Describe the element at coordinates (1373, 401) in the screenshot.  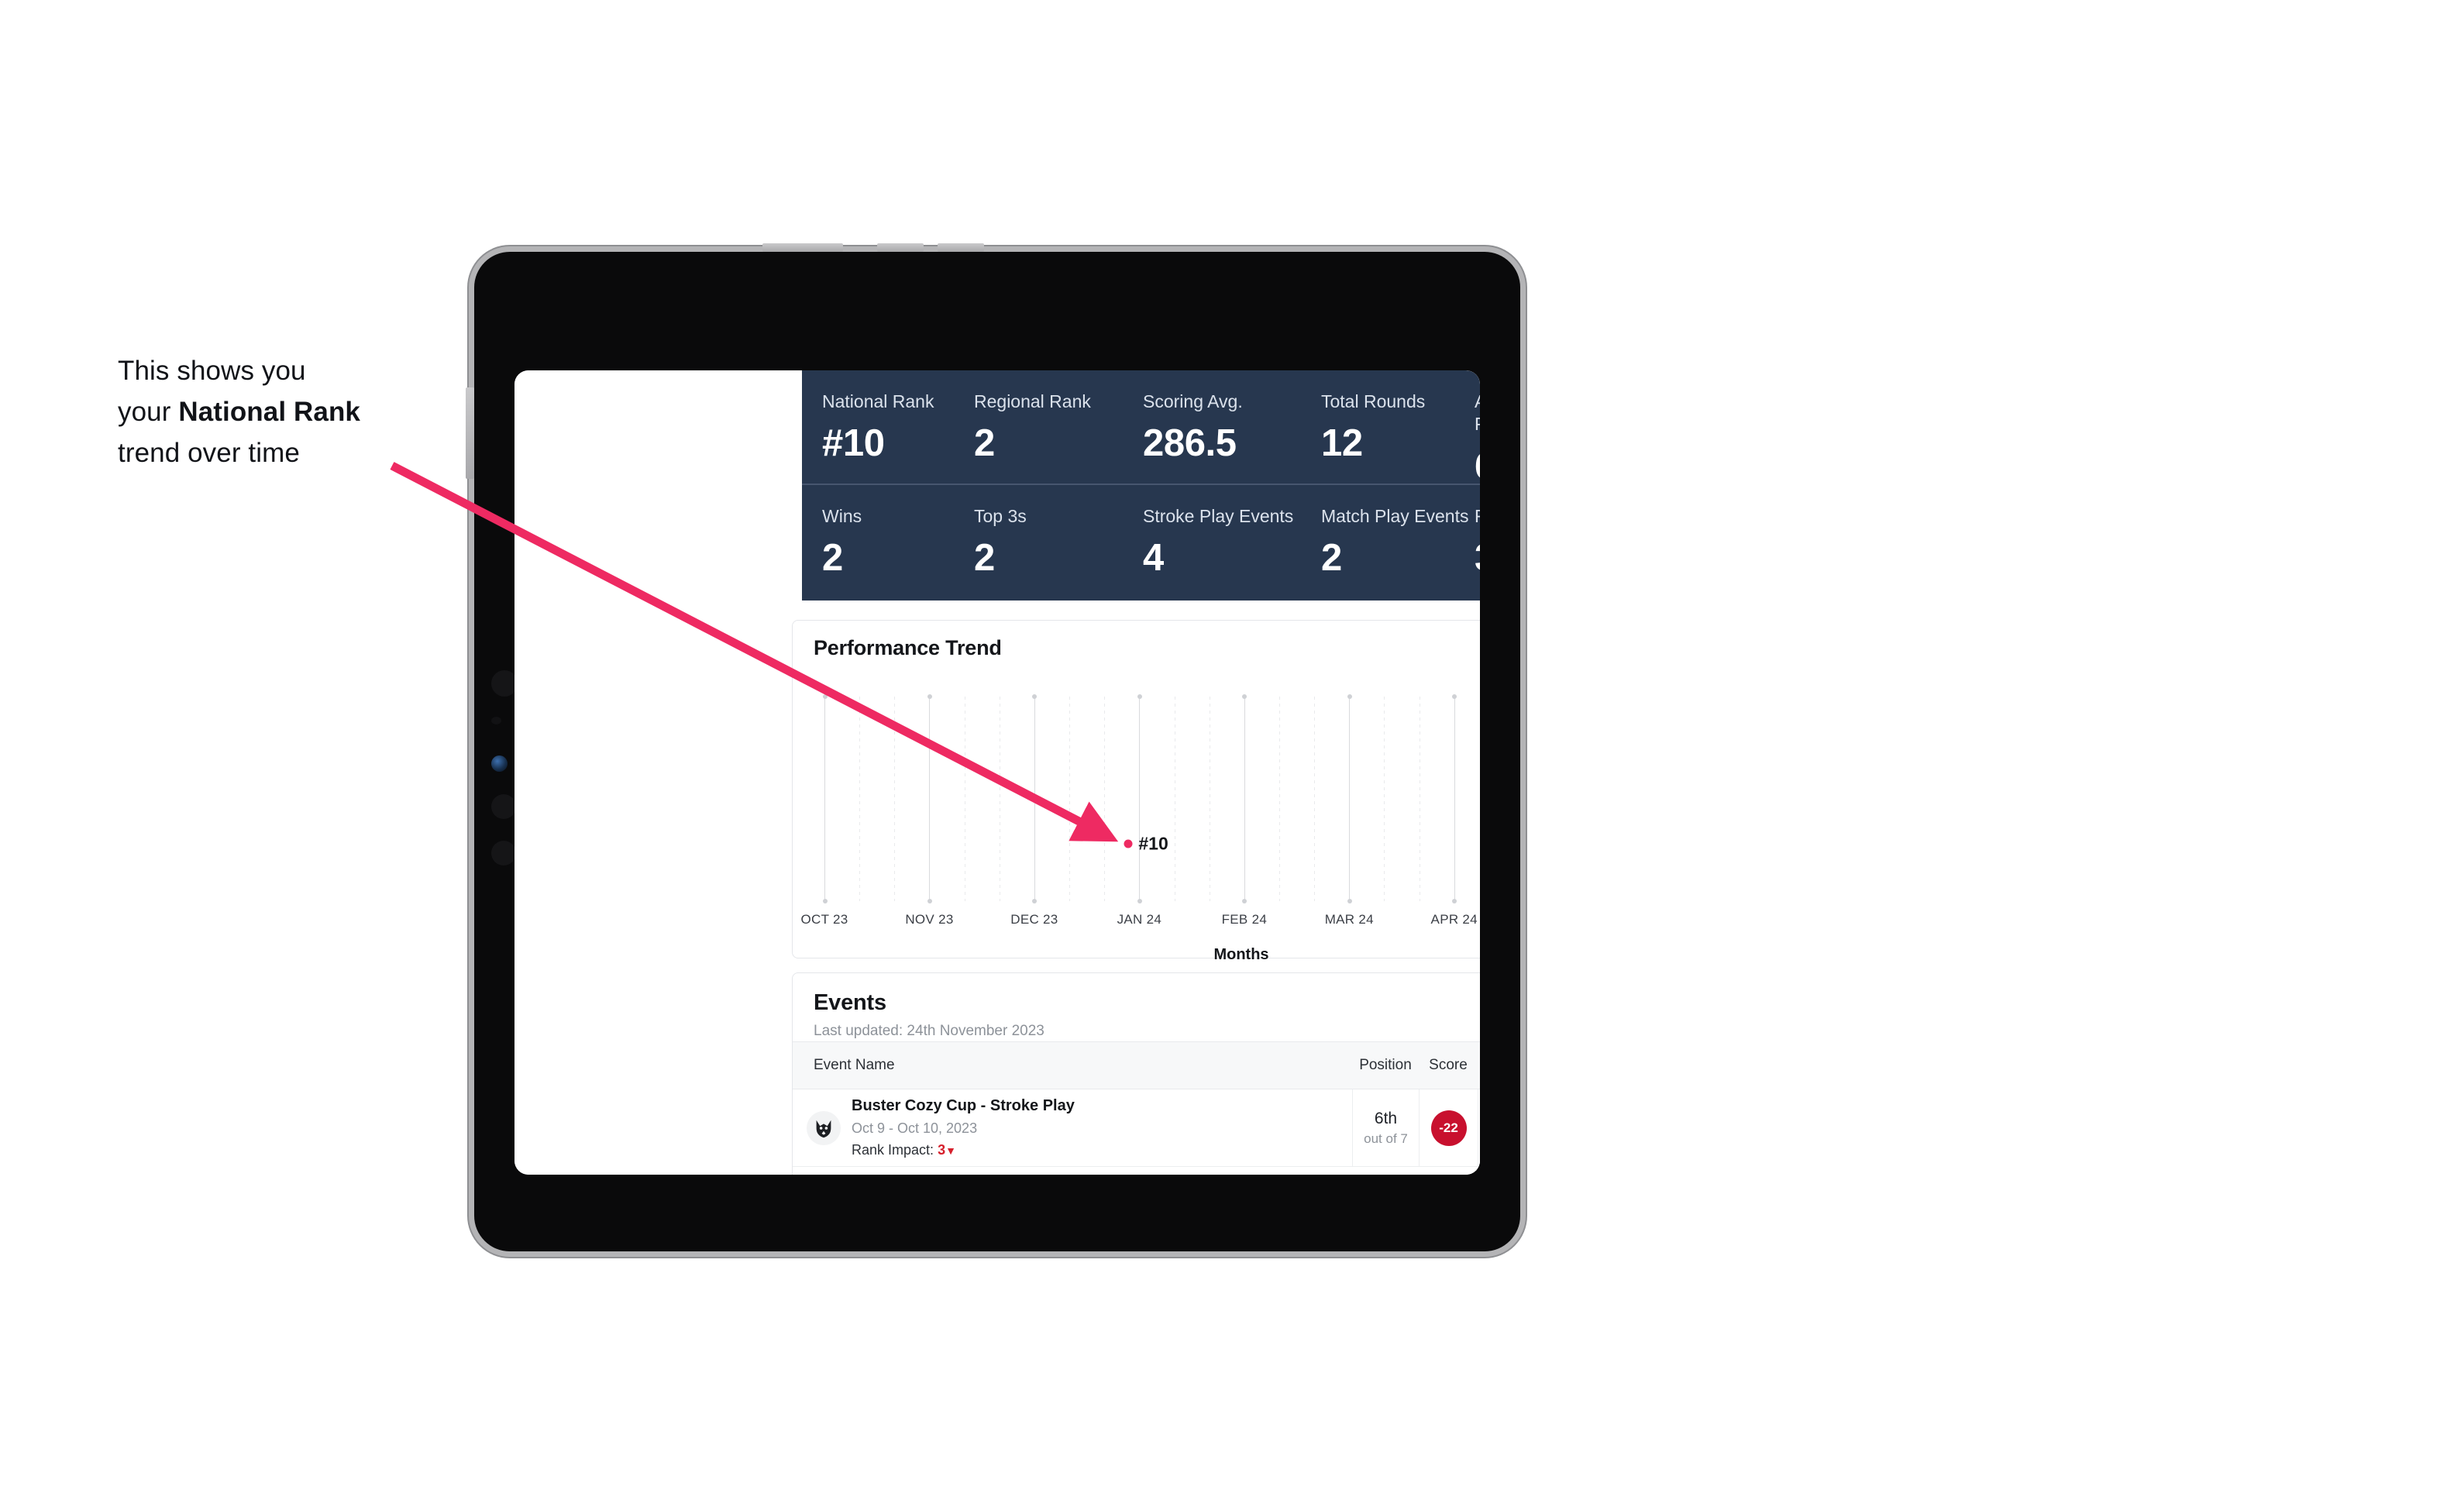
I see `stat-label: Total Rounds` at that location.